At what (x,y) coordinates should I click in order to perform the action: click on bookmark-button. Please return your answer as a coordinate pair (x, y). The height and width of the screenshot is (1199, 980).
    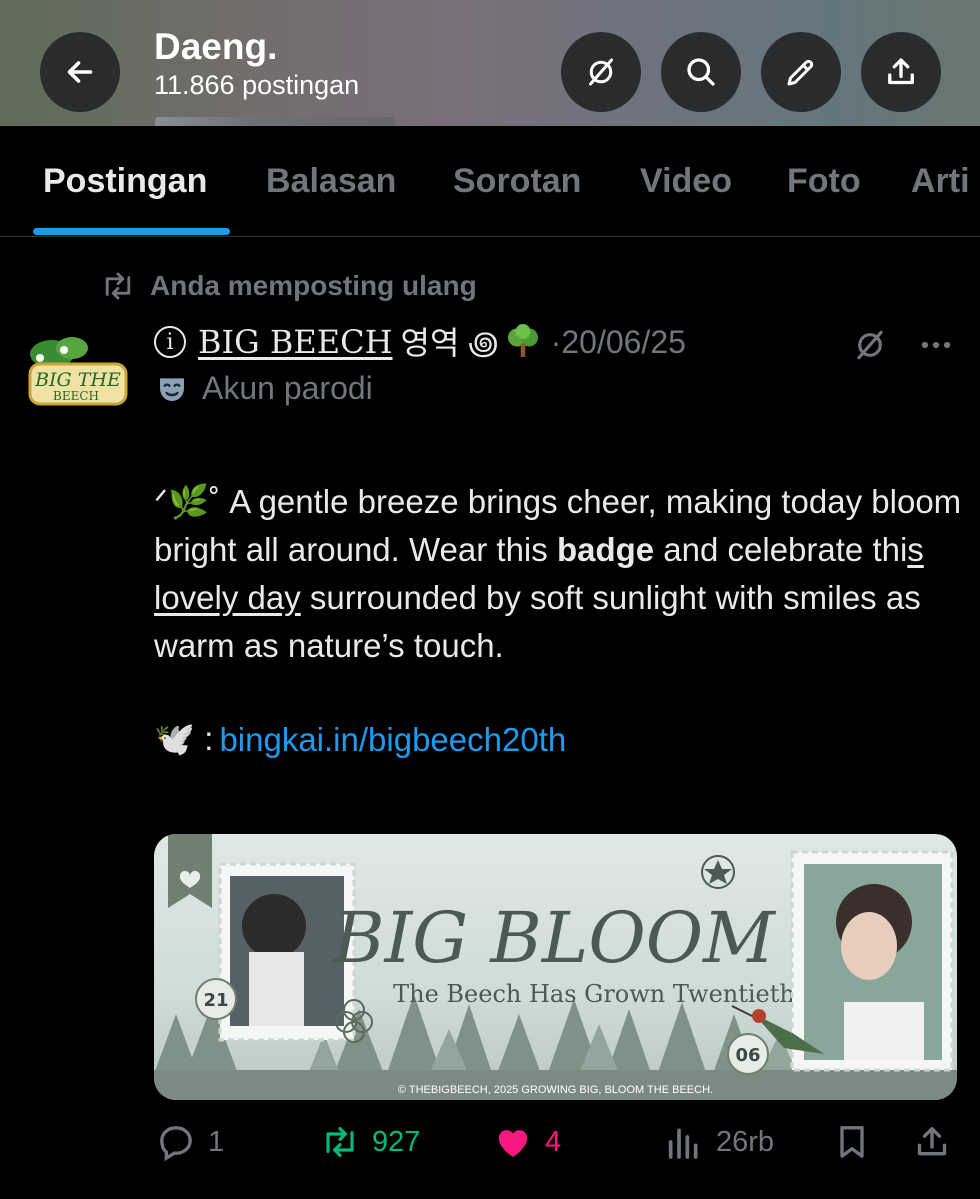
    Looking at the image, I should click on (852, 1142).